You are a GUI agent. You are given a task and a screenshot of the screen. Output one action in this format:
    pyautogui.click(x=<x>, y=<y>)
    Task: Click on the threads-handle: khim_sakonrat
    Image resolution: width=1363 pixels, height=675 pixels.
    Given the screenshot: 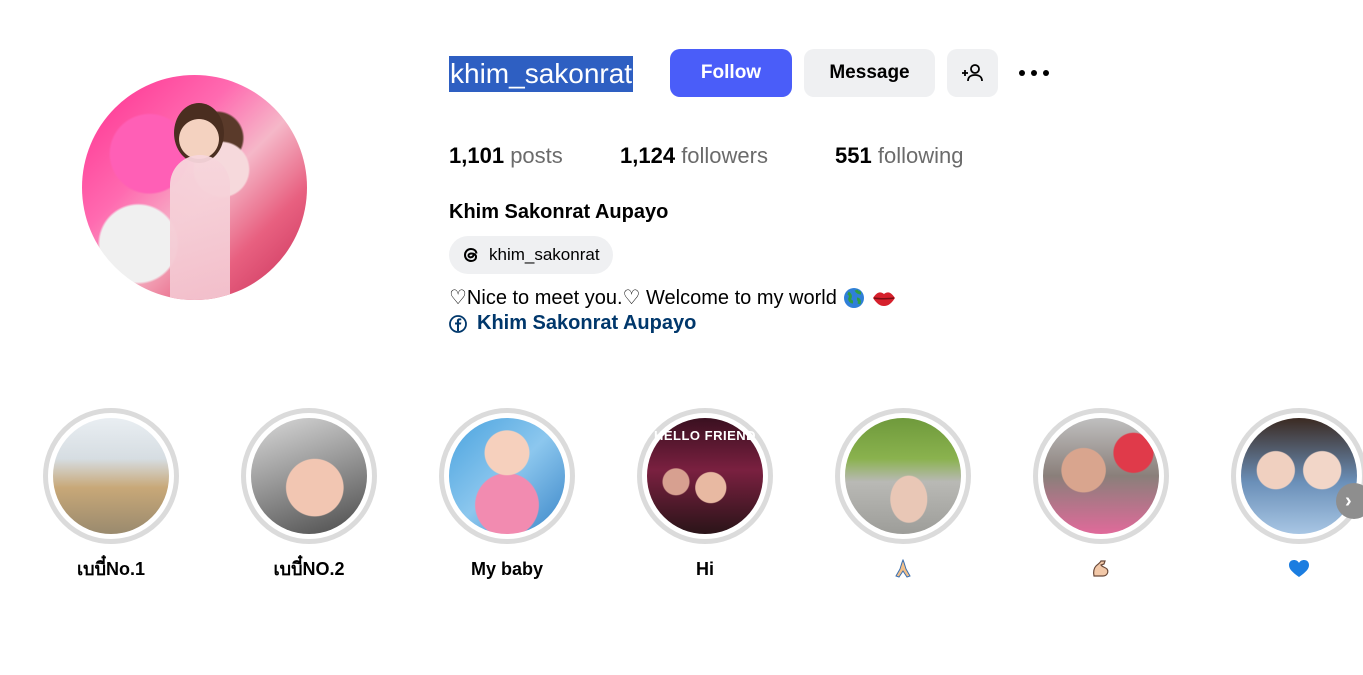 What is the action you would take?
    pyautogui.click(x=544, y=254)
    